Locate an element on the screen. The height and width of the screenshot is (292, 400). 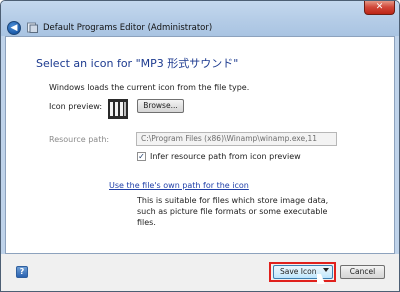
app-icon is located at coordinates (32, 27).